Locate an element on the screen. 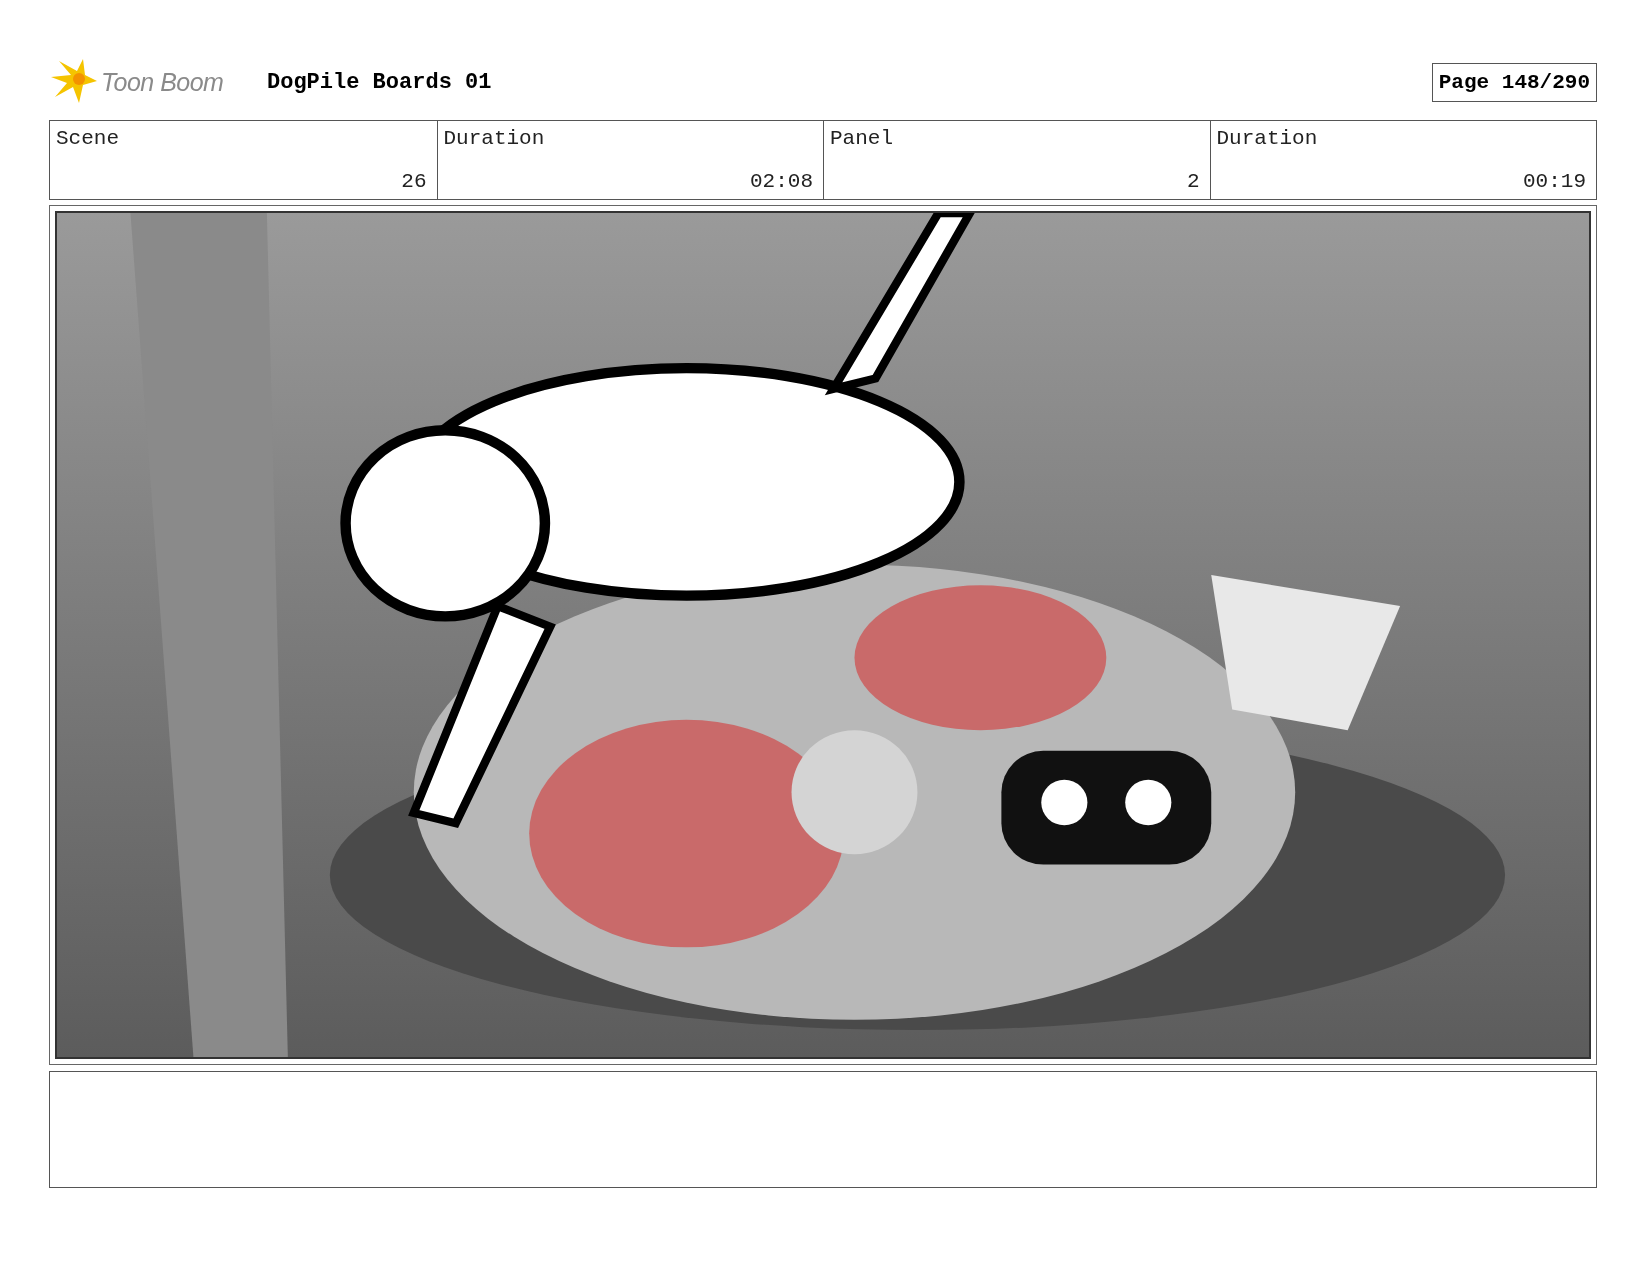  field-value: 2 is located at coordinates (1193, 181).